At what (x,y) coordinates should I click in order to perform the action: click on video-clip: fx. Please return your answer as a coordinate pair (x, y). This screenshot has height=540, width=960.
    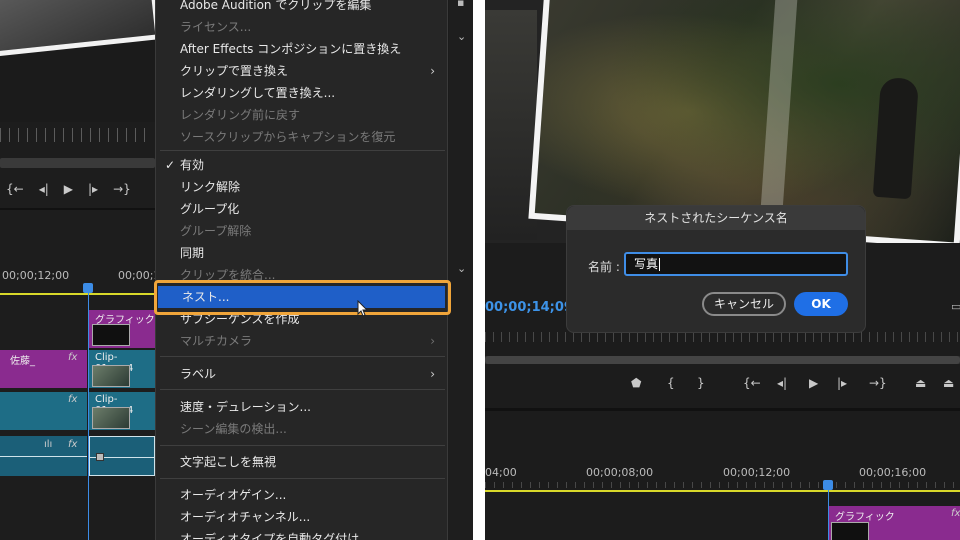
    Looking at the image, I should click on (43, 411).